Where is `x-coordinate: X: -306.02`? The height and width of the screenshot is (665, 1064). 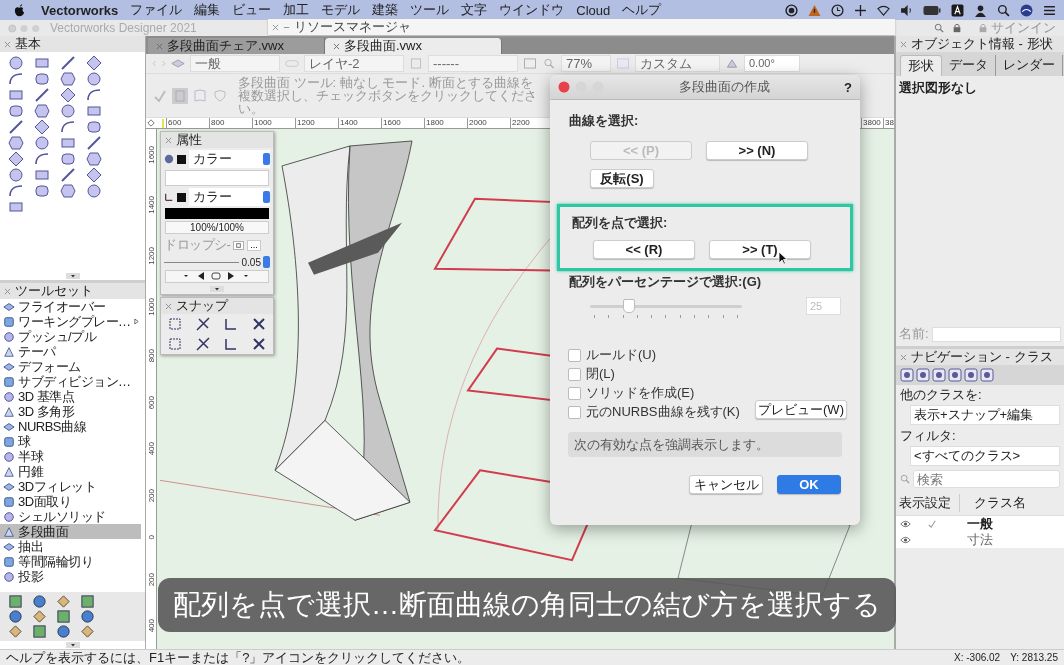 x-coordinate: X: -306.02 is located at coordinates (977, 657).